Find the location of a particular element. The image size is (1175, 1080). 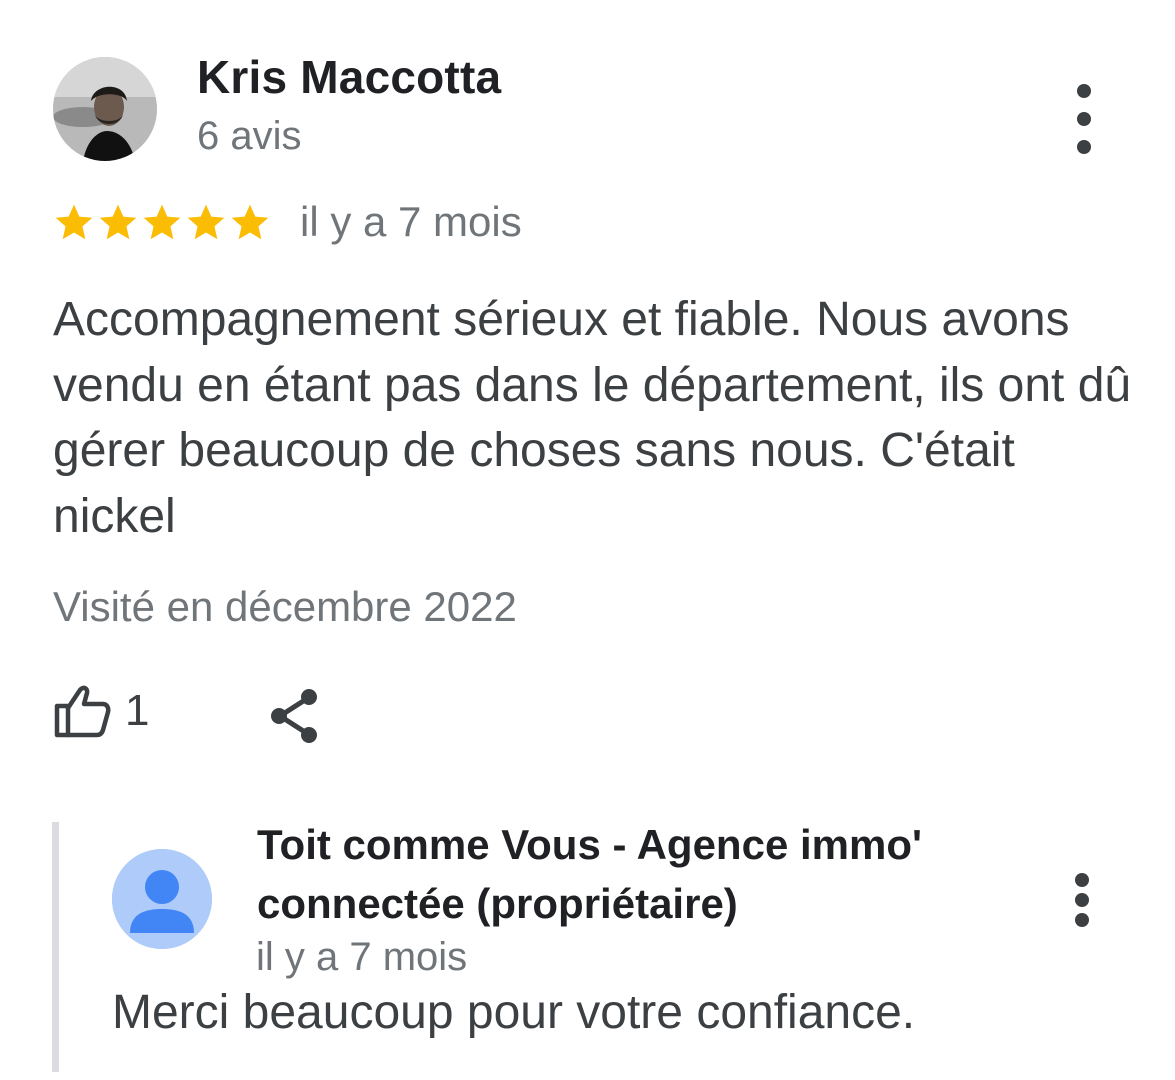

reviewer-avatar is located at coordinates (105, 109).